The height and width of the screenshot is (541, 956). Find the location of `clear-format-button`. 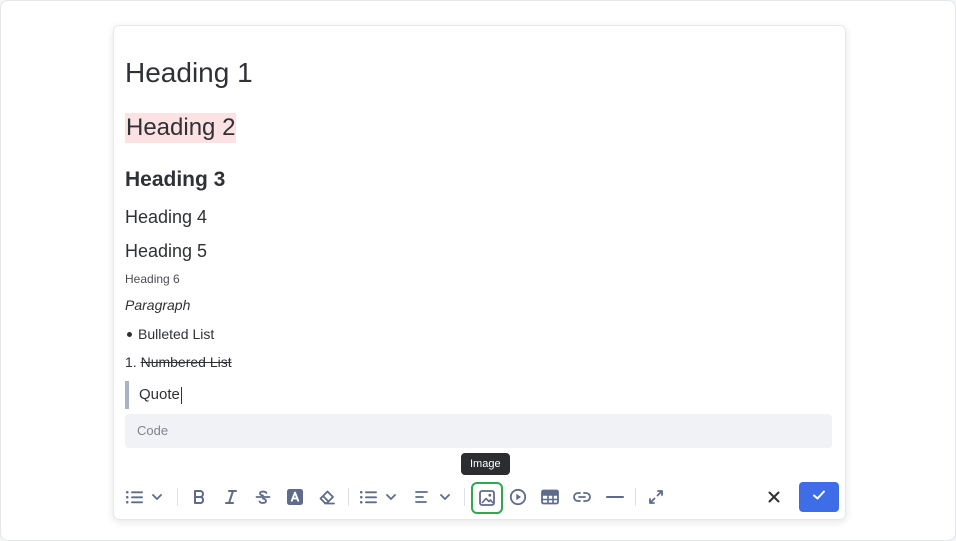

clear-format-button is located at coordinates (327, 497).